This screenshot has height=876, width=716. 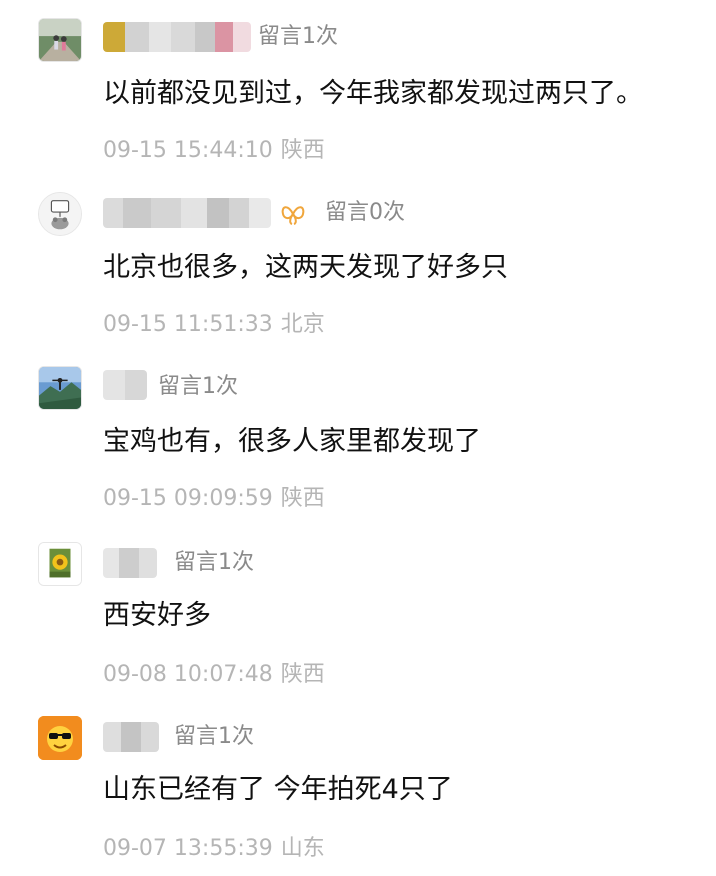 What do you see at coordinates (293, 215) in the screenshot?
I see `butterfly-icon` at bounding box center [293, 215].